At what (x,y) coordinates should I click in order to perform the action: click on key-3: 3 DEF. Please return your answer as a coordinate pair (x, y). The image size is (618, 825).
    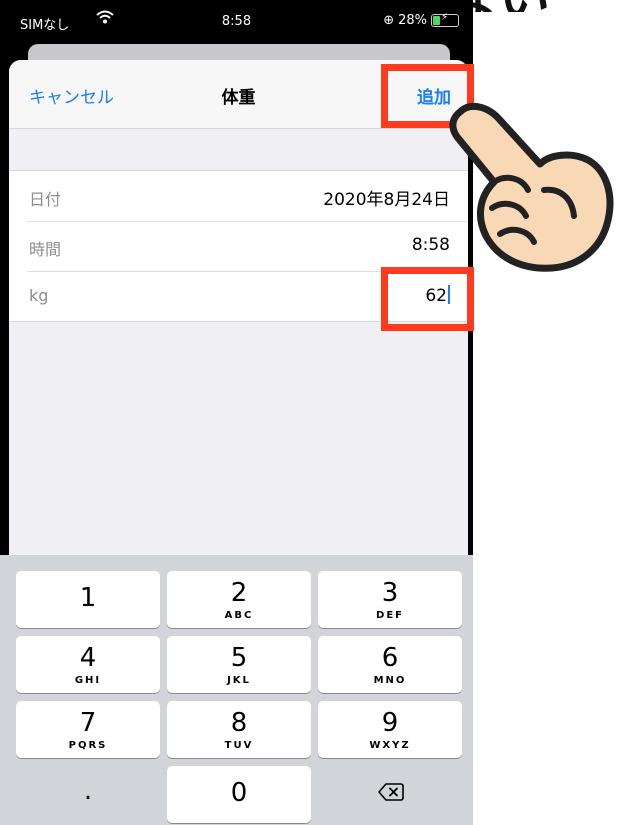
    Looking at the image, I should click on (390, 599).